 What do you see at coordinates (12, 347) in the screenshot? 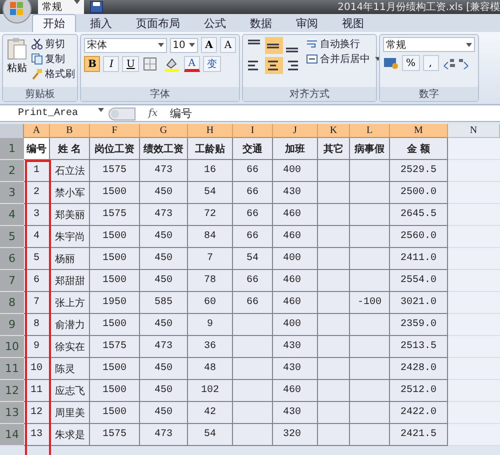
I see `row-header: 10` at bounding box center [12, 347].